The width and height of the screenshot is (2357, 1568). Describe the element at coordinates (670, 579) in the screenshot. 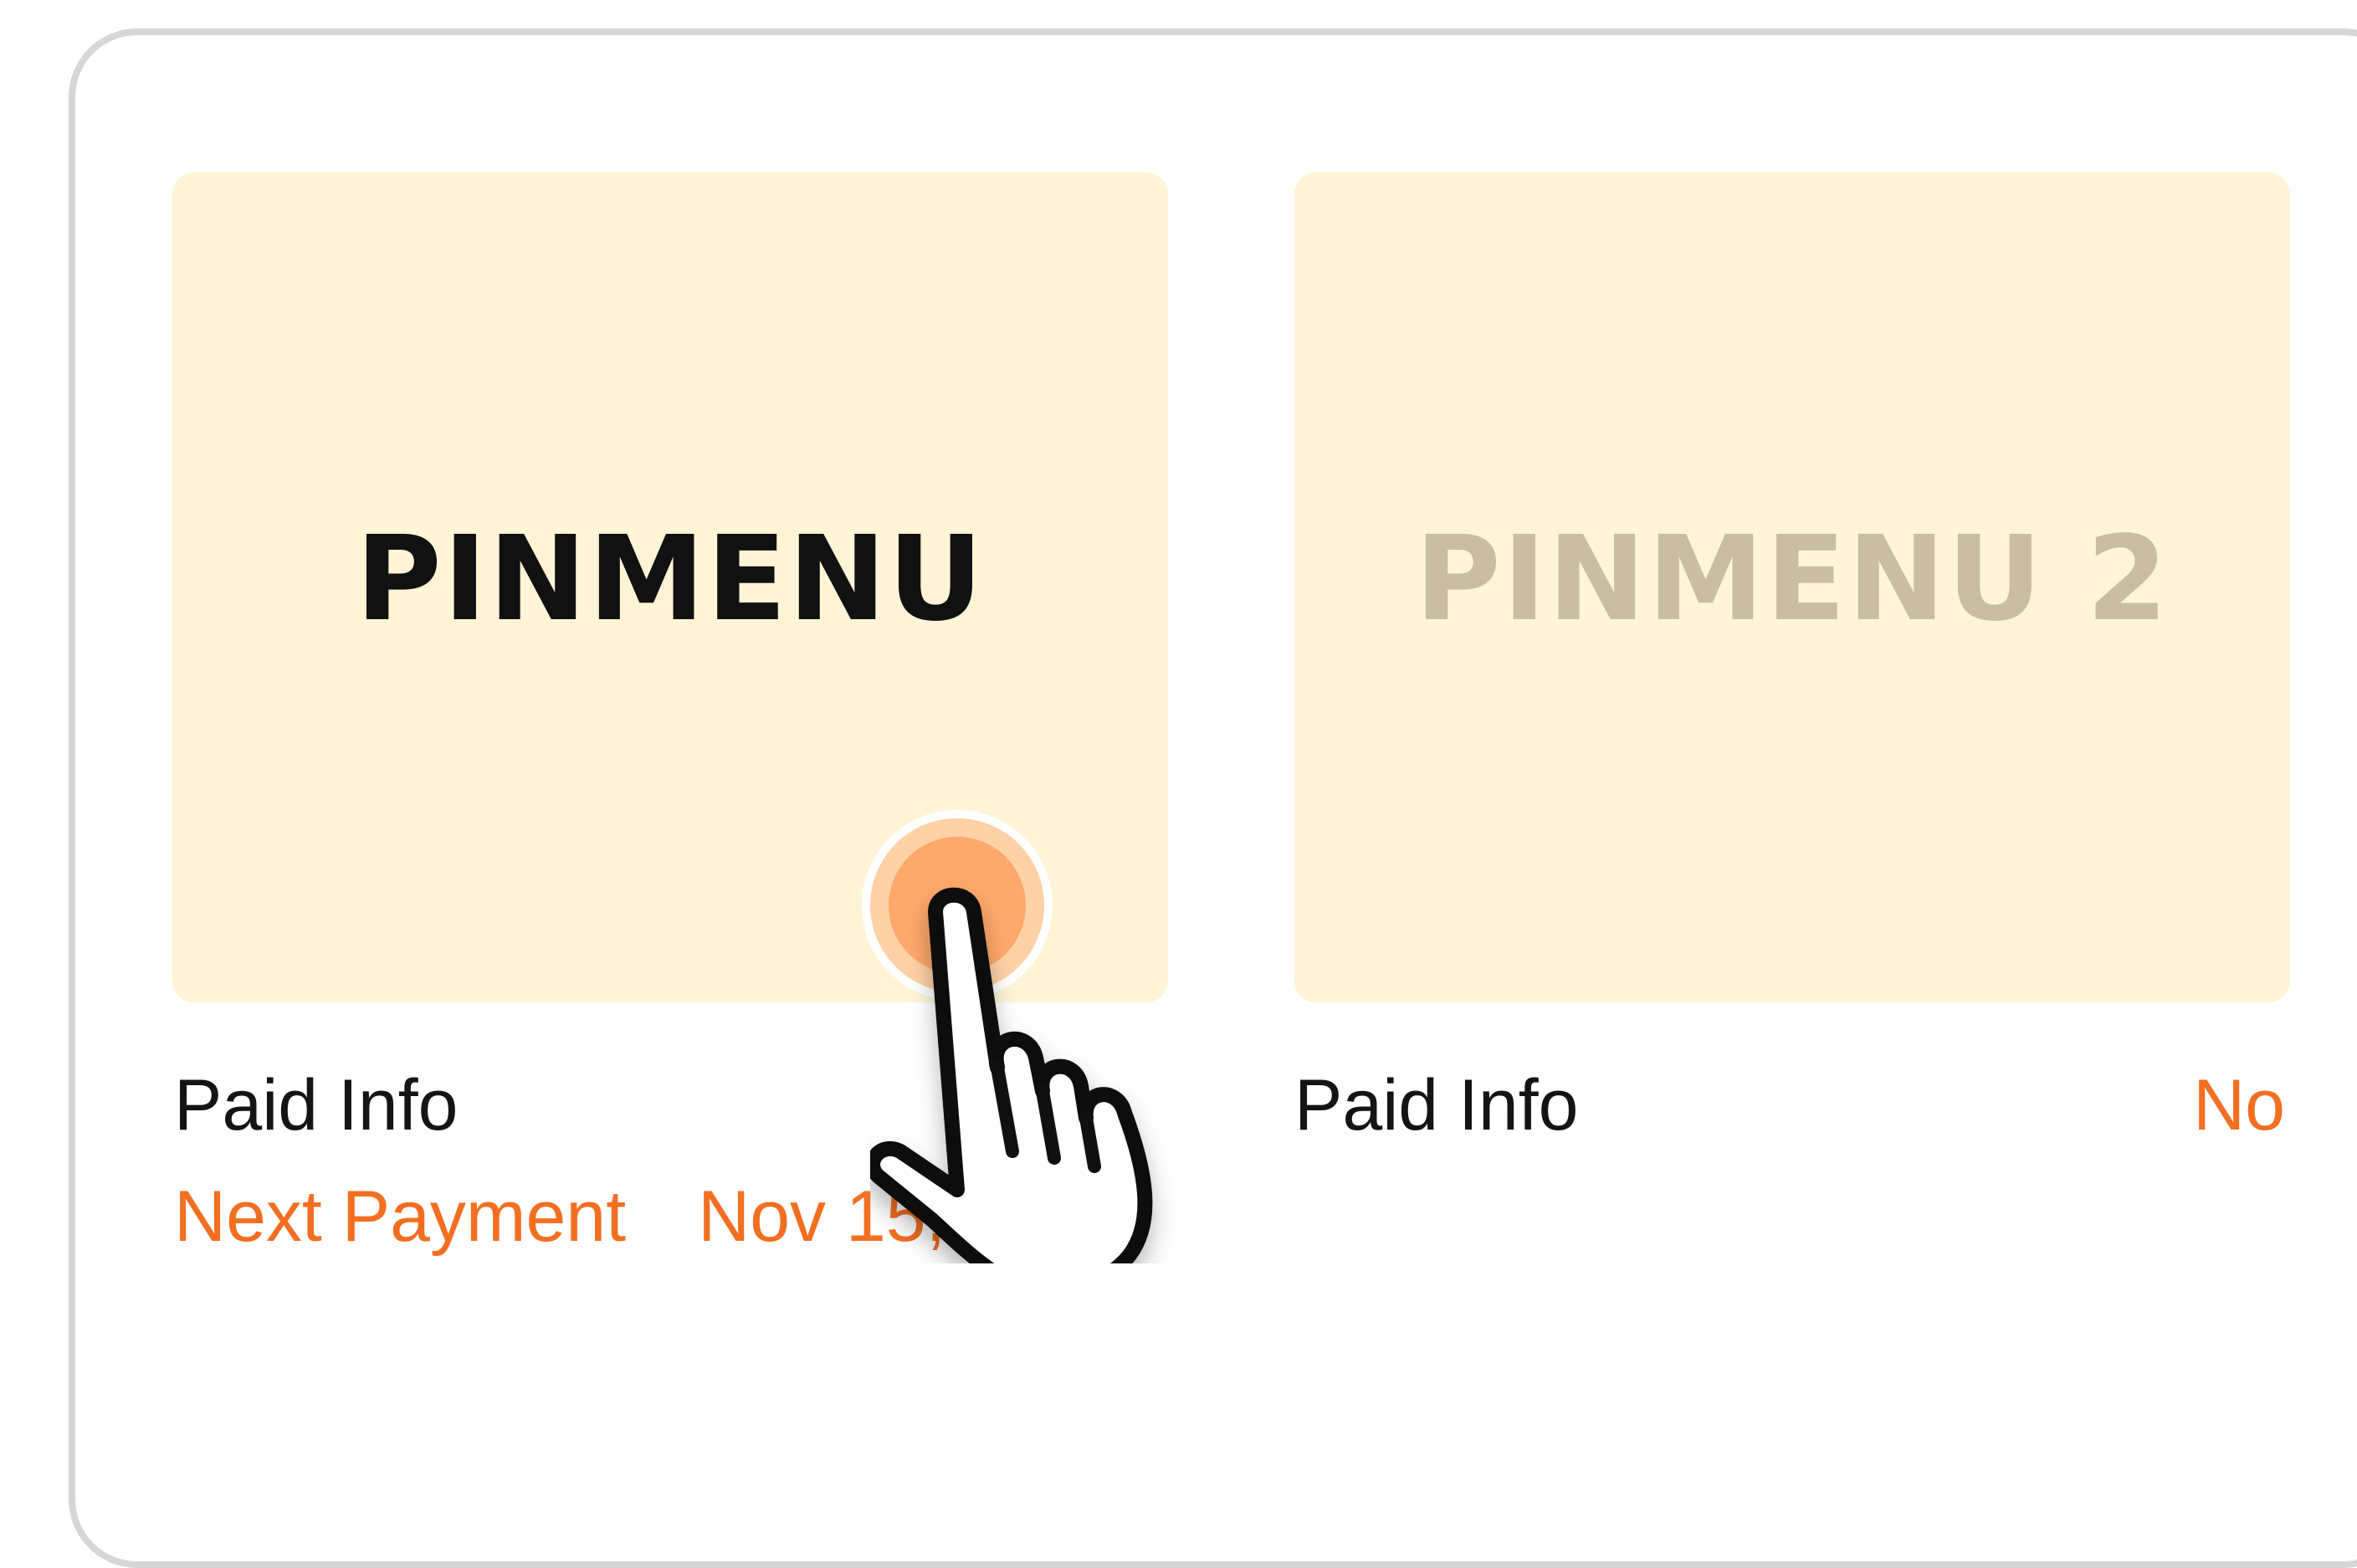

I see `card-title: PINMENU` at that location.